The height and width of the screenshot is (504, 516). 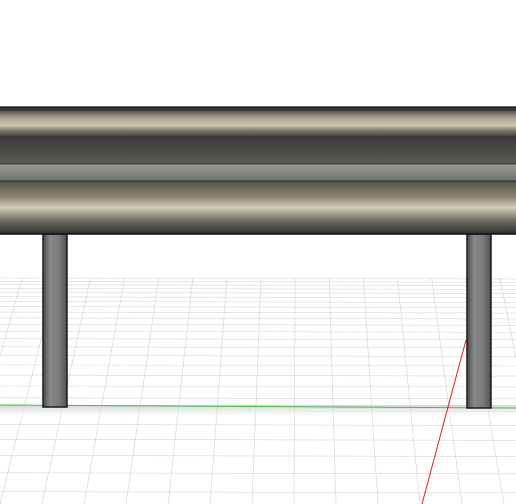 What do you see at coordinates (444, 421) in the screenshot?
I see `y-axis-line` at bounding box center [444, 421].